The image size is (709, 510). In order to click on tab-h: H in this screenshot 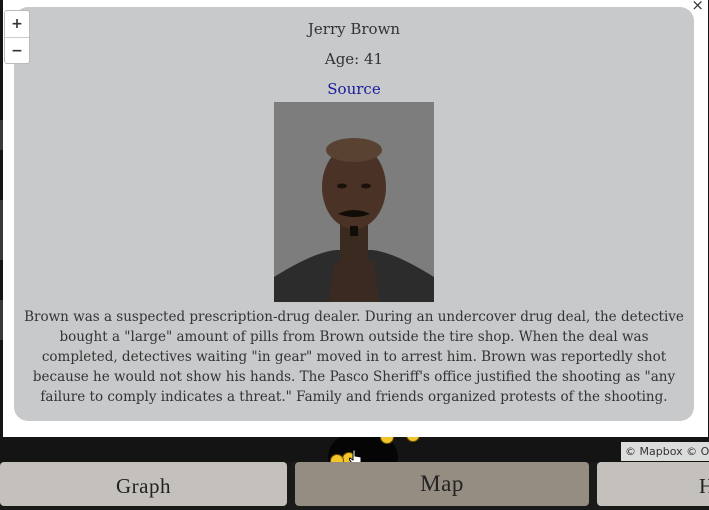, I will do `click(653, 484)`.